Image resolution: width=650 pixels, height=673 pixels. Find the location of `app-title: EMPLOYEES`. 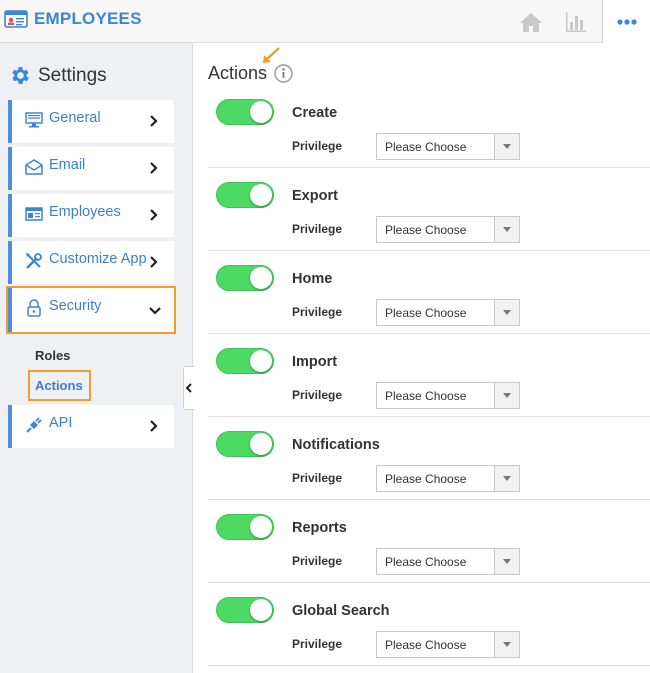

app-title: EMPLOYEES is located at coordinates (73, 19).